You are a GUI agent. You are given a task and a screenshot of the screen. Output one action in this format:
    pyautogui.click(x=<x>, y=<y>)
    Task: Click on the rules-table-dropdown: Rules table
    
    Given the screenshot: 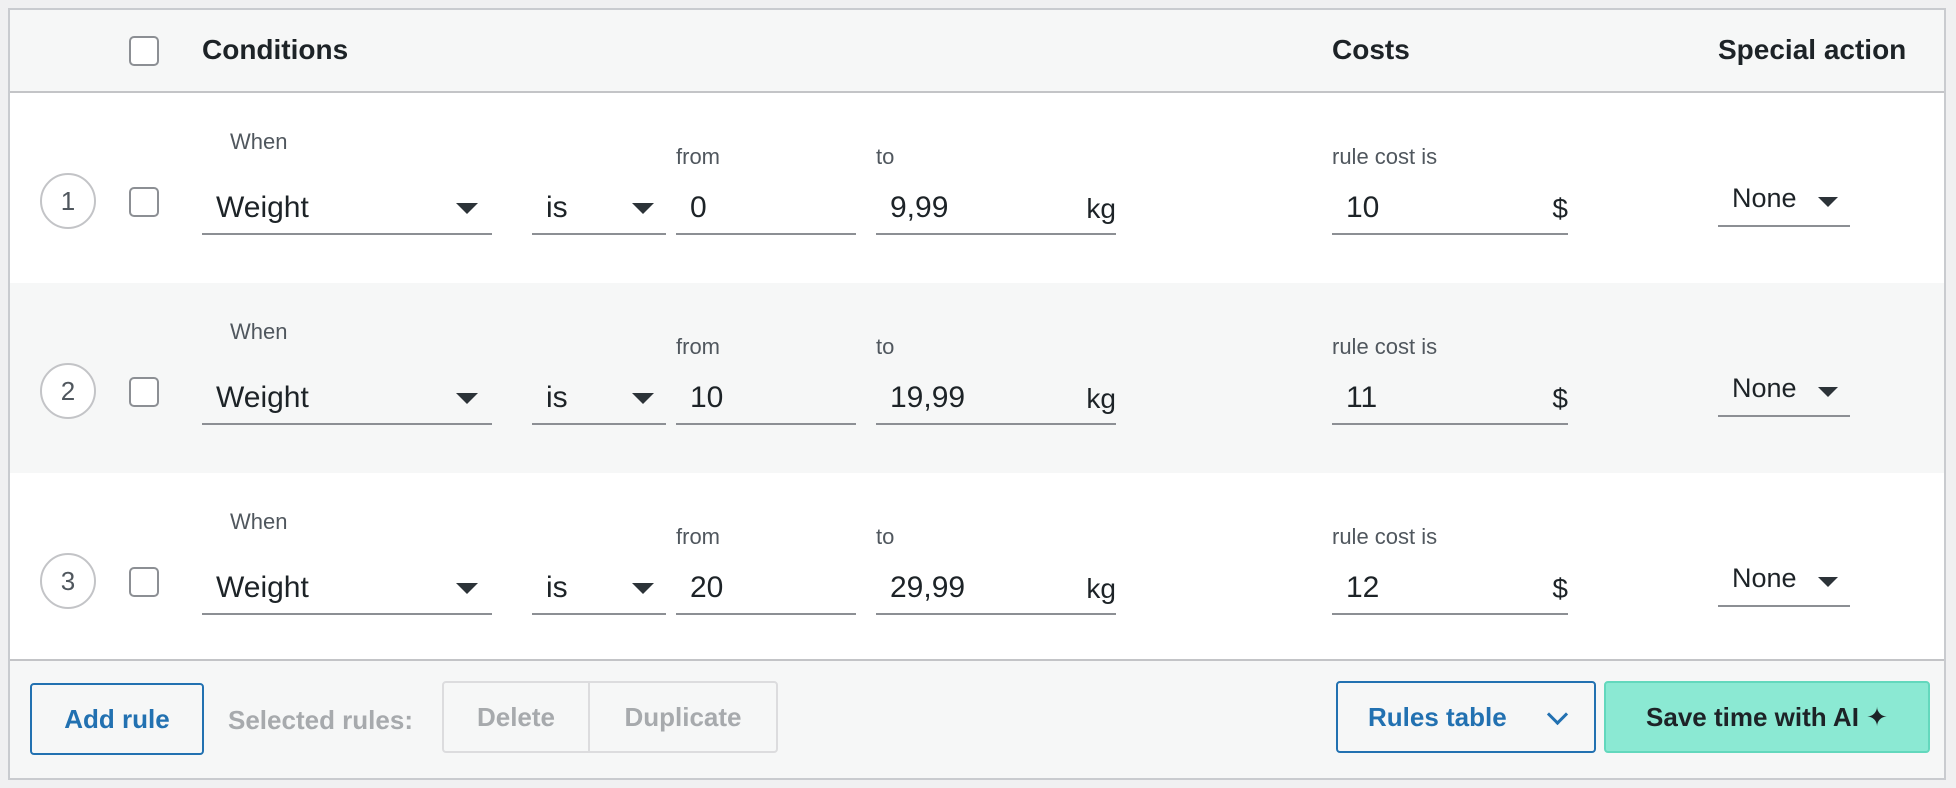 What is the action you would take?
    pyautogui.click(x=1466, y=717)
    